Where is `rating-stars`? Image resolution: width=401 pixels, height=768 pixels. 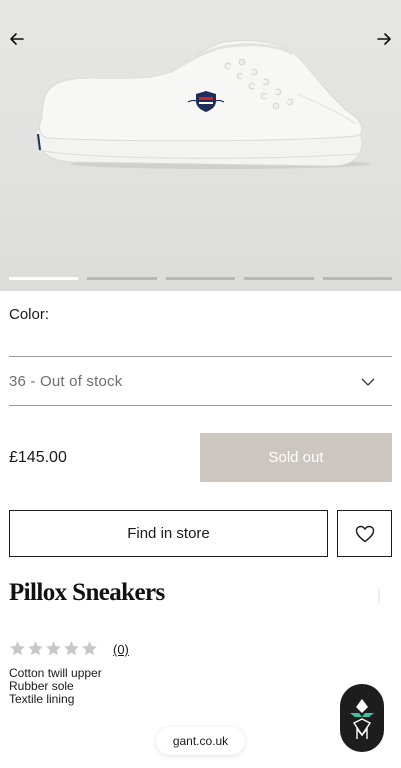 rating-stars is located at coordinates (53, 648).